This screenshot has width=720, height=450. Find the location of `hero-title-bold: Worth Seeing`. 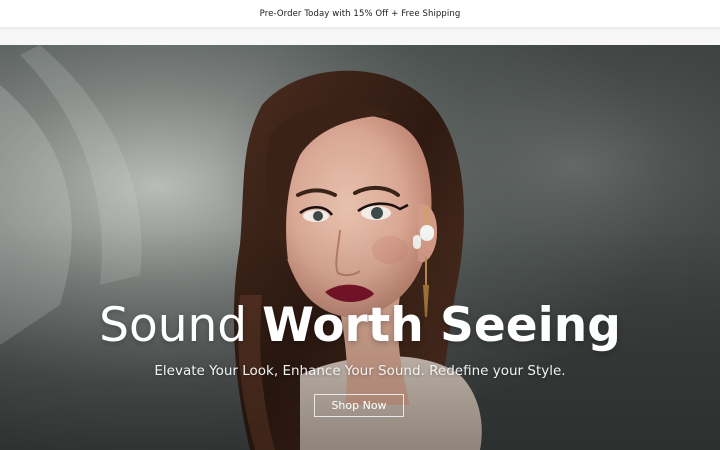

hero-title-bold: Worth Seeing is located at coordinates (441, 325).